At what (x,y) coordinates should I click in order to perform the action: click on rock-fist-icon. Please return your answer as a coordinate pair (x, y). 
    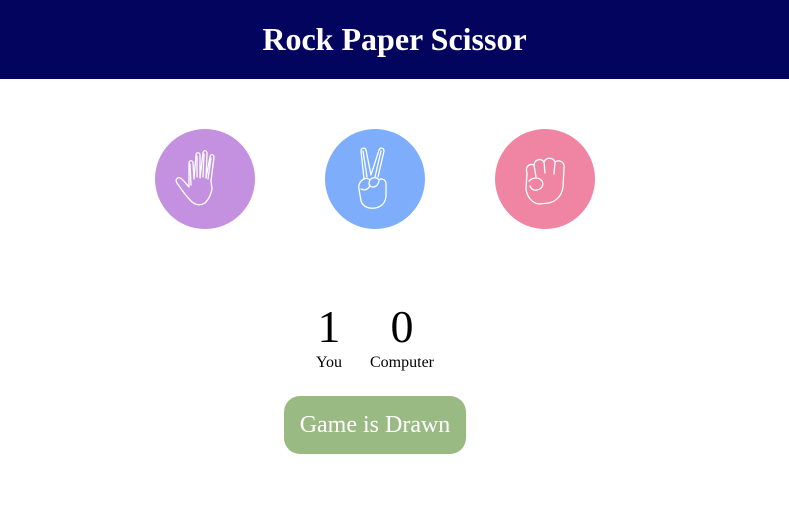
    Looking at the image, I should click on (545, 181).